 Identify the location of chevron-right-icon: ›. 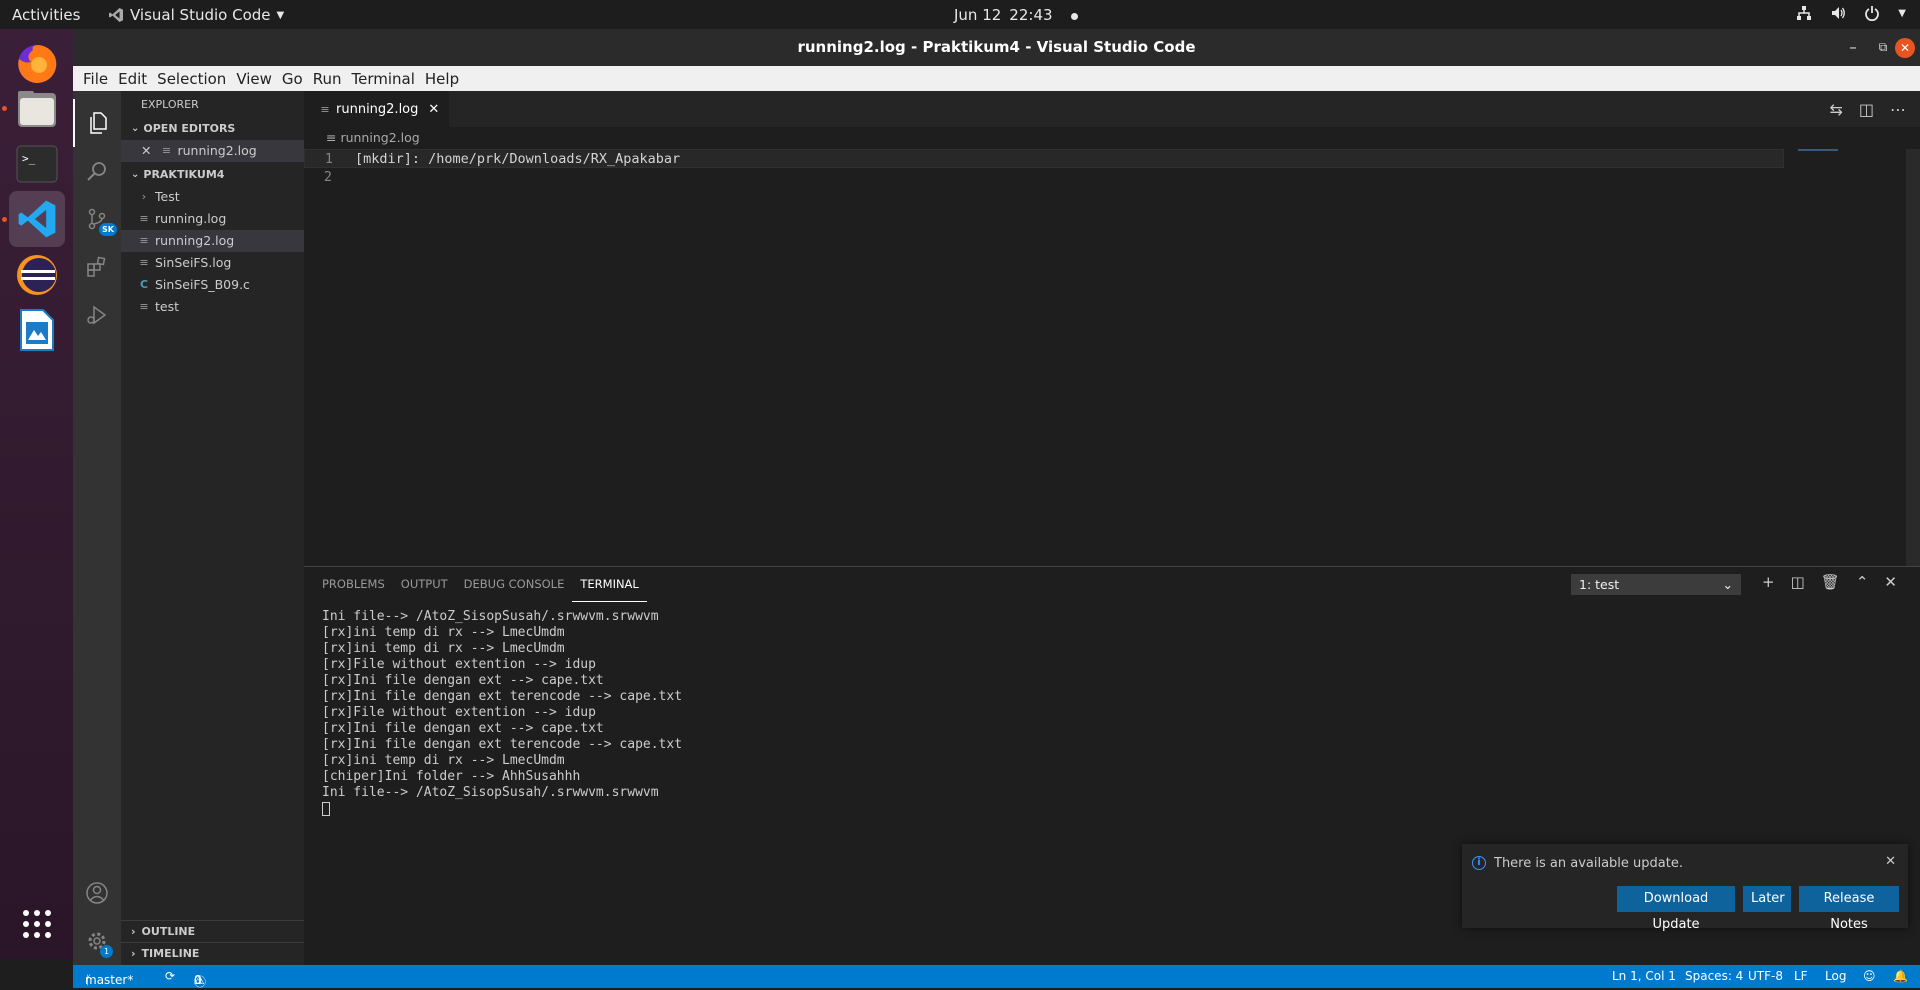
(144, 196).